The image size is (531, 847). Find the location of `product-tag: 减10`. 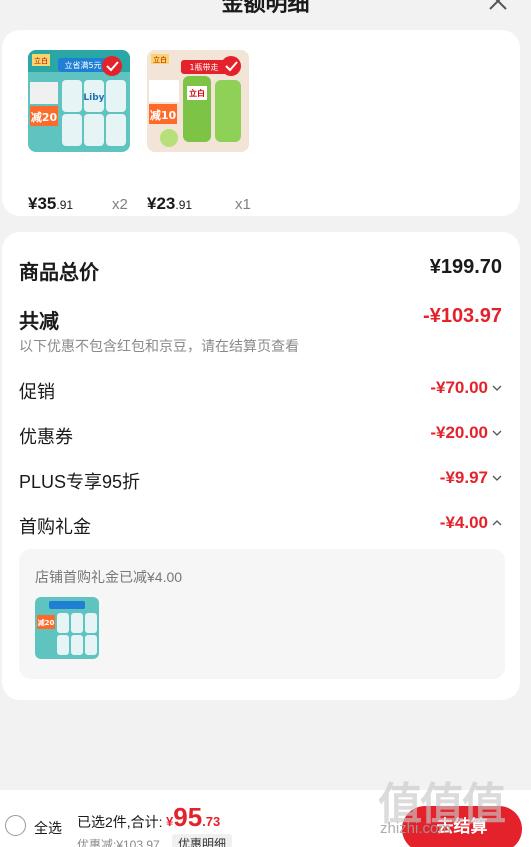

product-tag: 减10 is located at coordinates (163, 115).